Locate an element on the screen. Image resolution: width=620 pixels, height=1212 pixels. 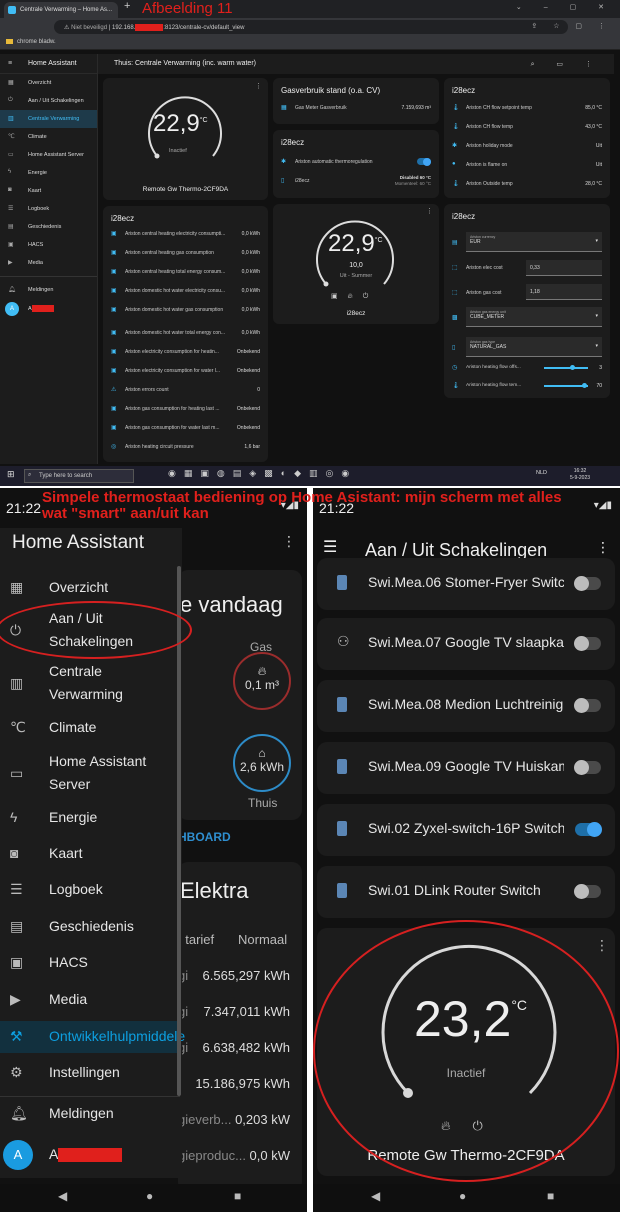
sensor-row: ◎ Ariston heating circuit pressure 1,6 bar is located at coordinates (185, 447).